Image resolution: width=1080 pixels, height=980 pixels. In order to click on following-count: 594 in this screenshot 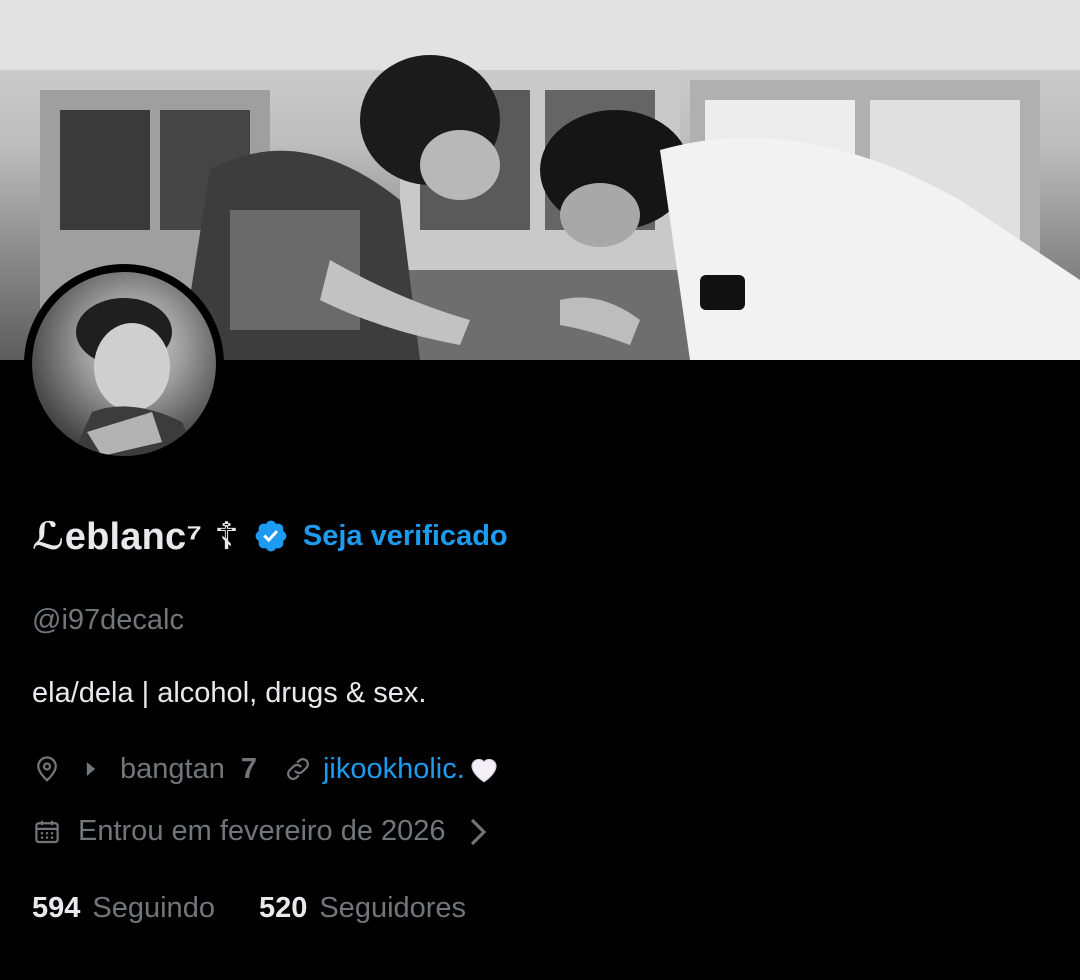, I will do `click(56, 908)`.